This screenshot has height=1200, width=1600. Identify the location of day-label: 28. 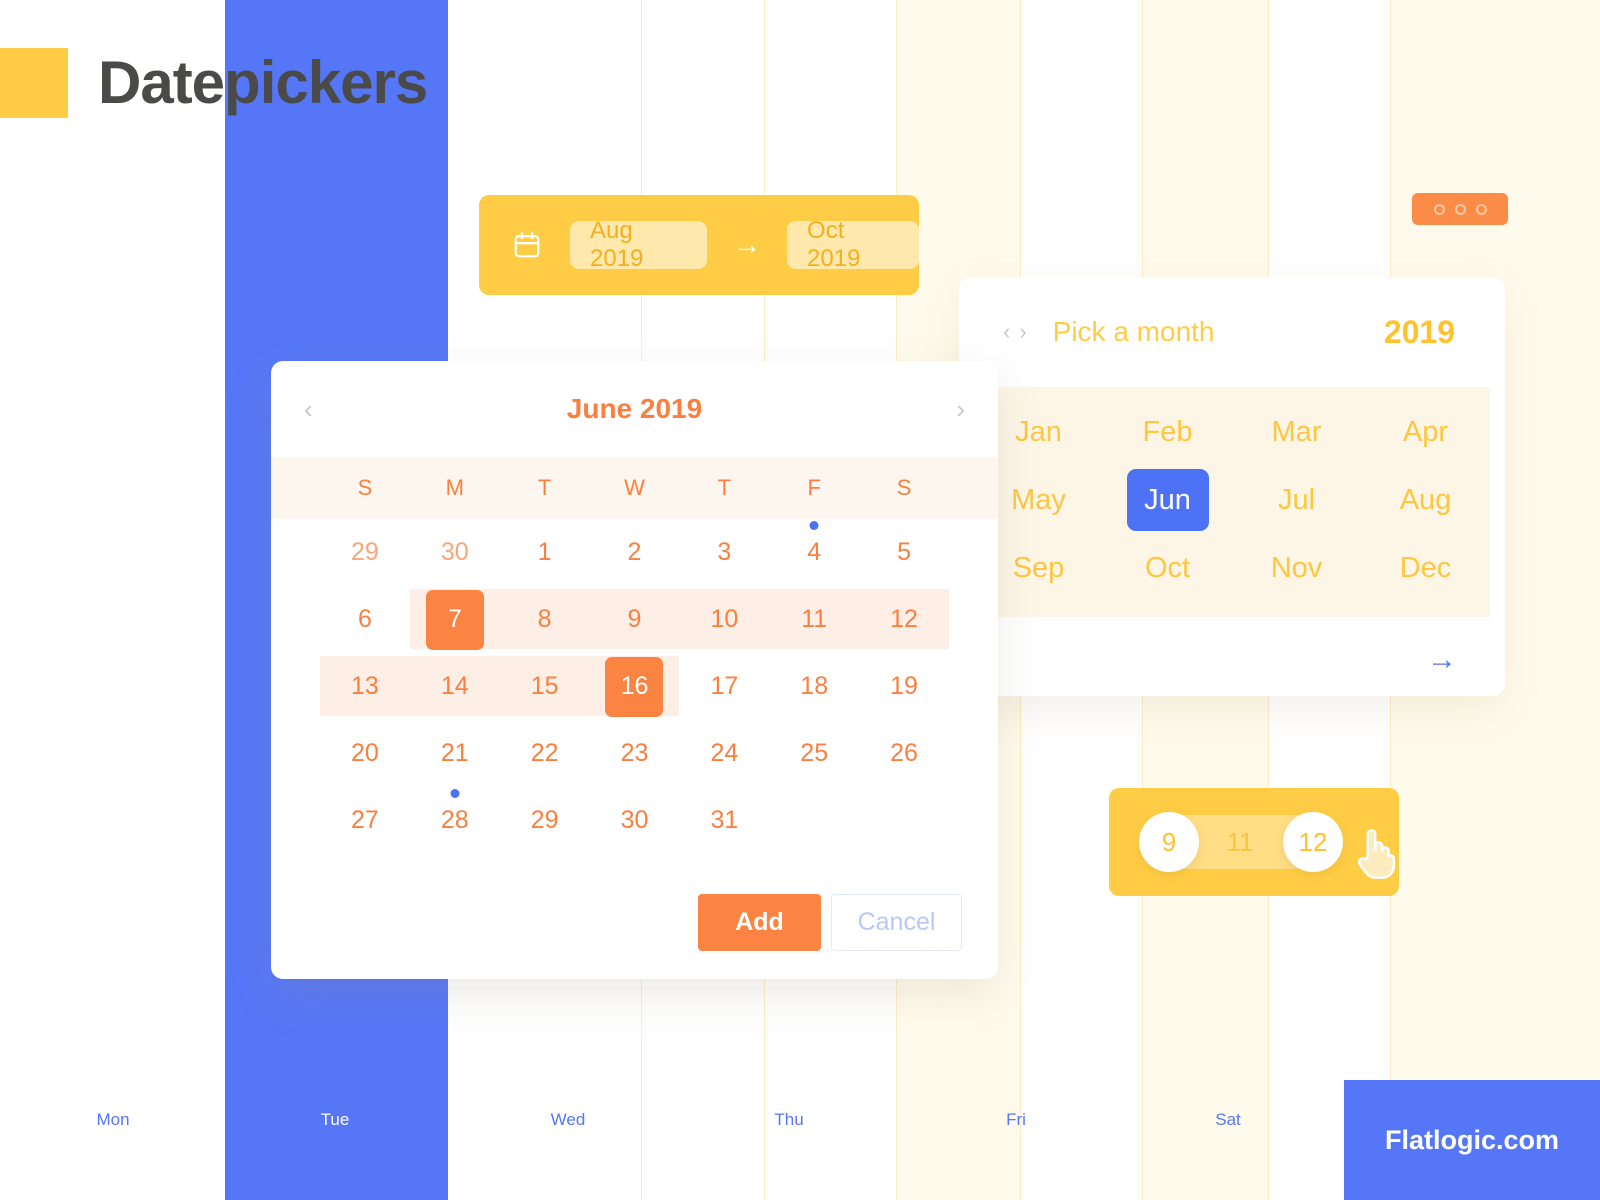
(454, 820).